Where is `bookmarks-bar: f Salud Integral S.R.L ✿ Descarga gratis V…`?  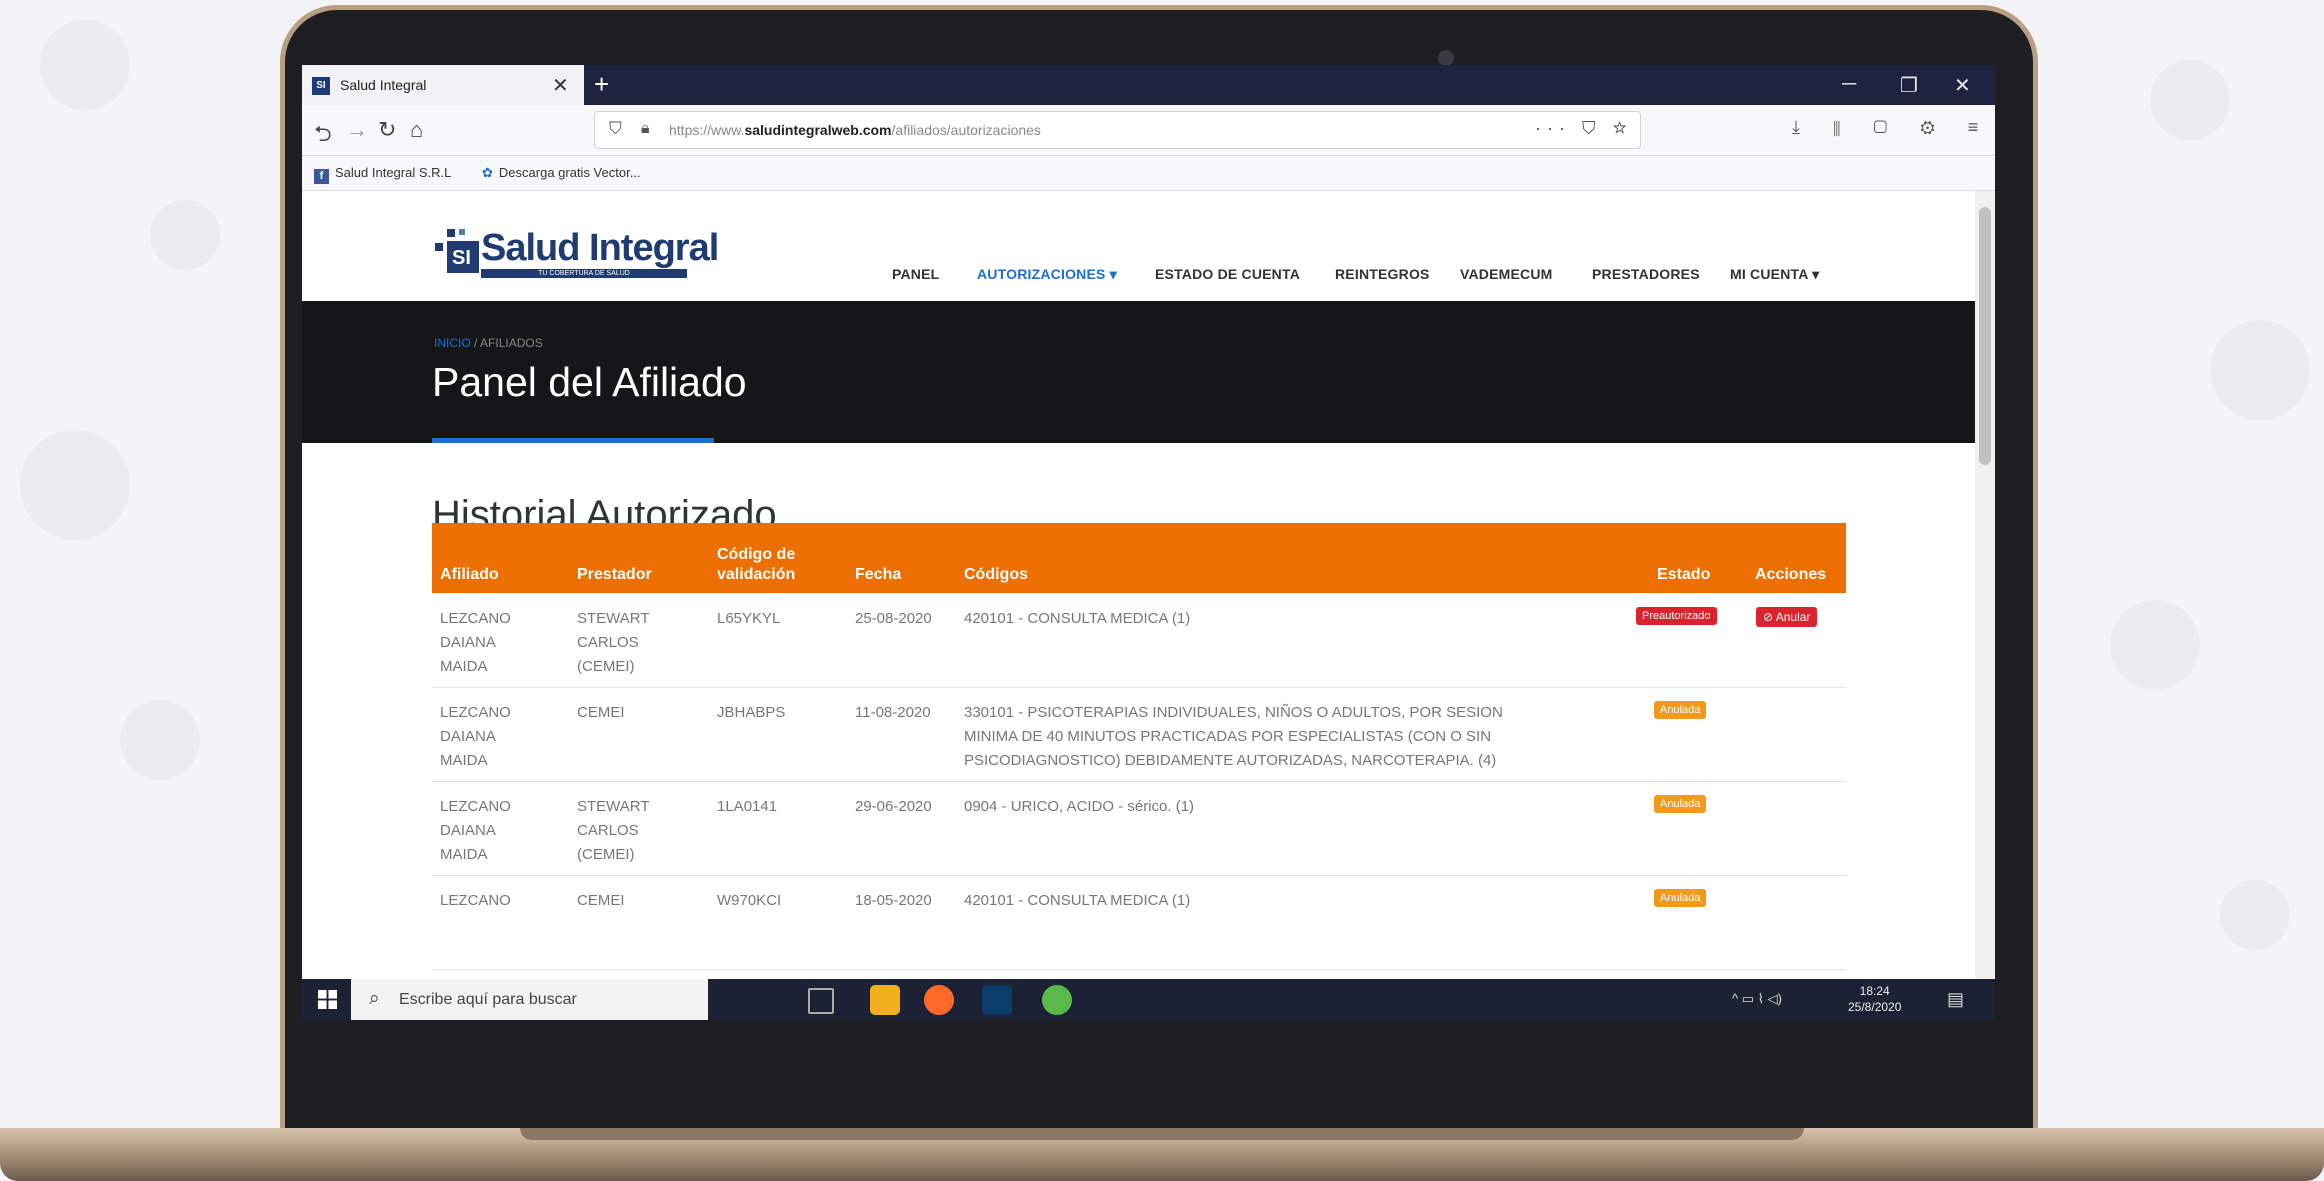
bookmarks-bar: f Salud Integral S.R.L ✿ Descarga gratis V… is located at coordinates (1148, 173).